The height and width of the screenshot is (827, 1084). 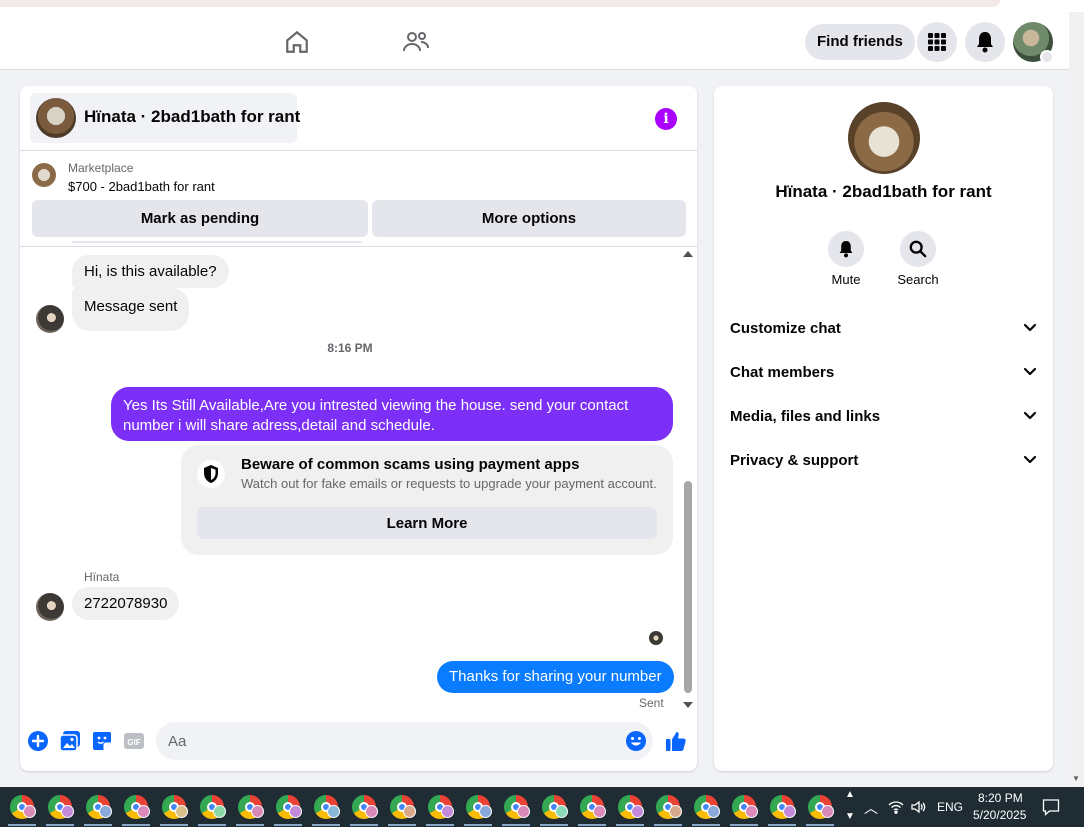 I want to click on detail-row-privacy-support: Privacy & support, so click(x=883, y=460).